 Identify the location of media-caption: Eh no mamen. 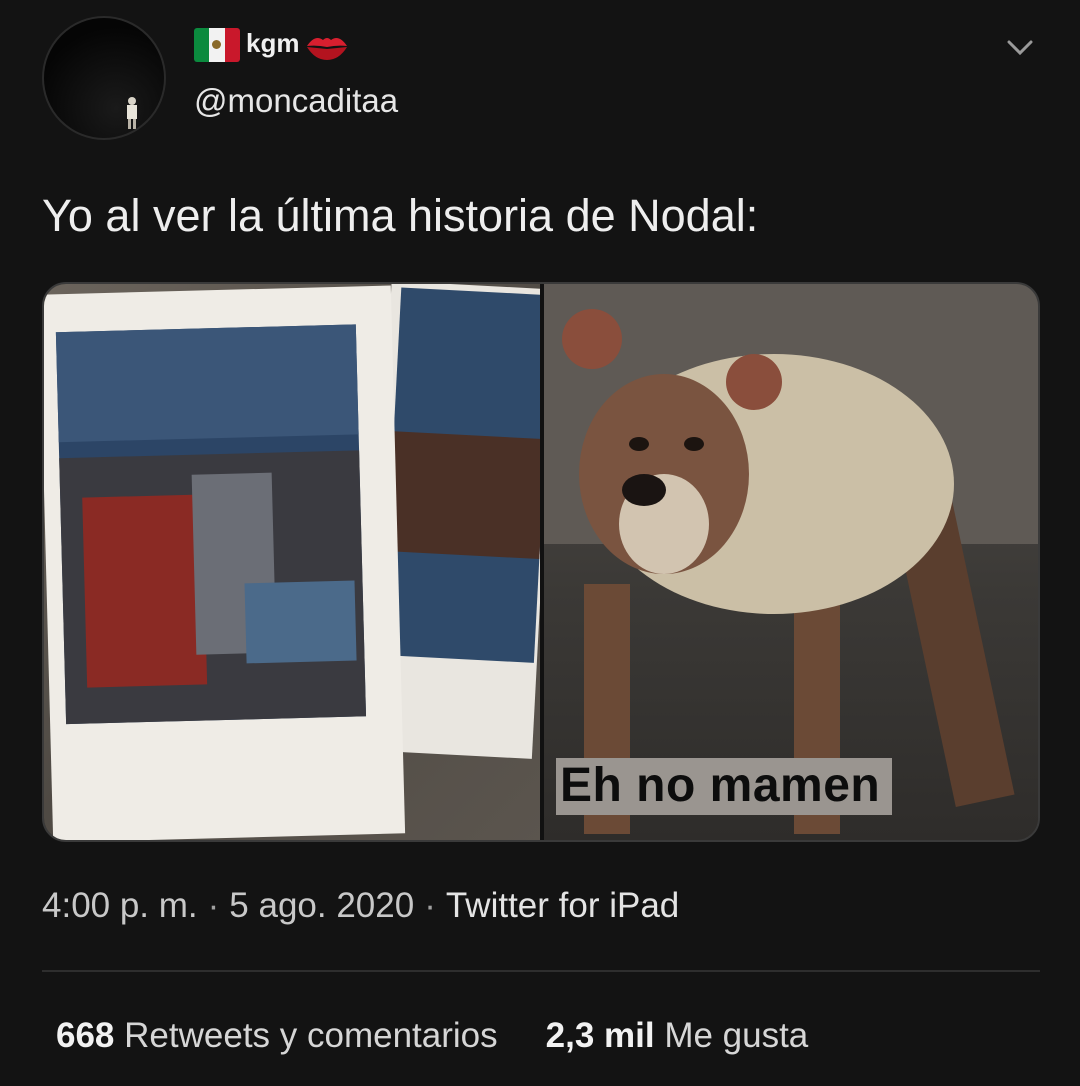
(724, 786).